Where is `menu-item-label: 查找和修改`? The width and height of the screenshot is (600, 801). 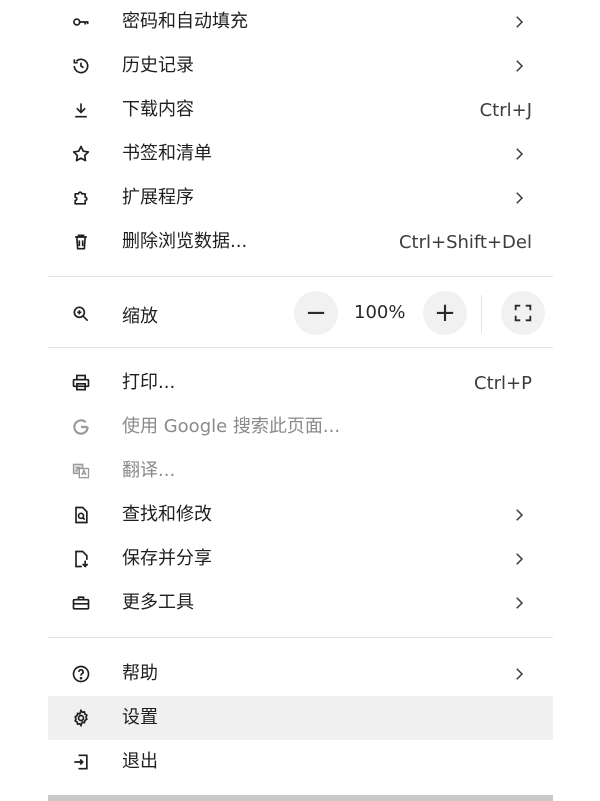
menu-item-label: 查找和修改 is located at coordinates (167, 514).